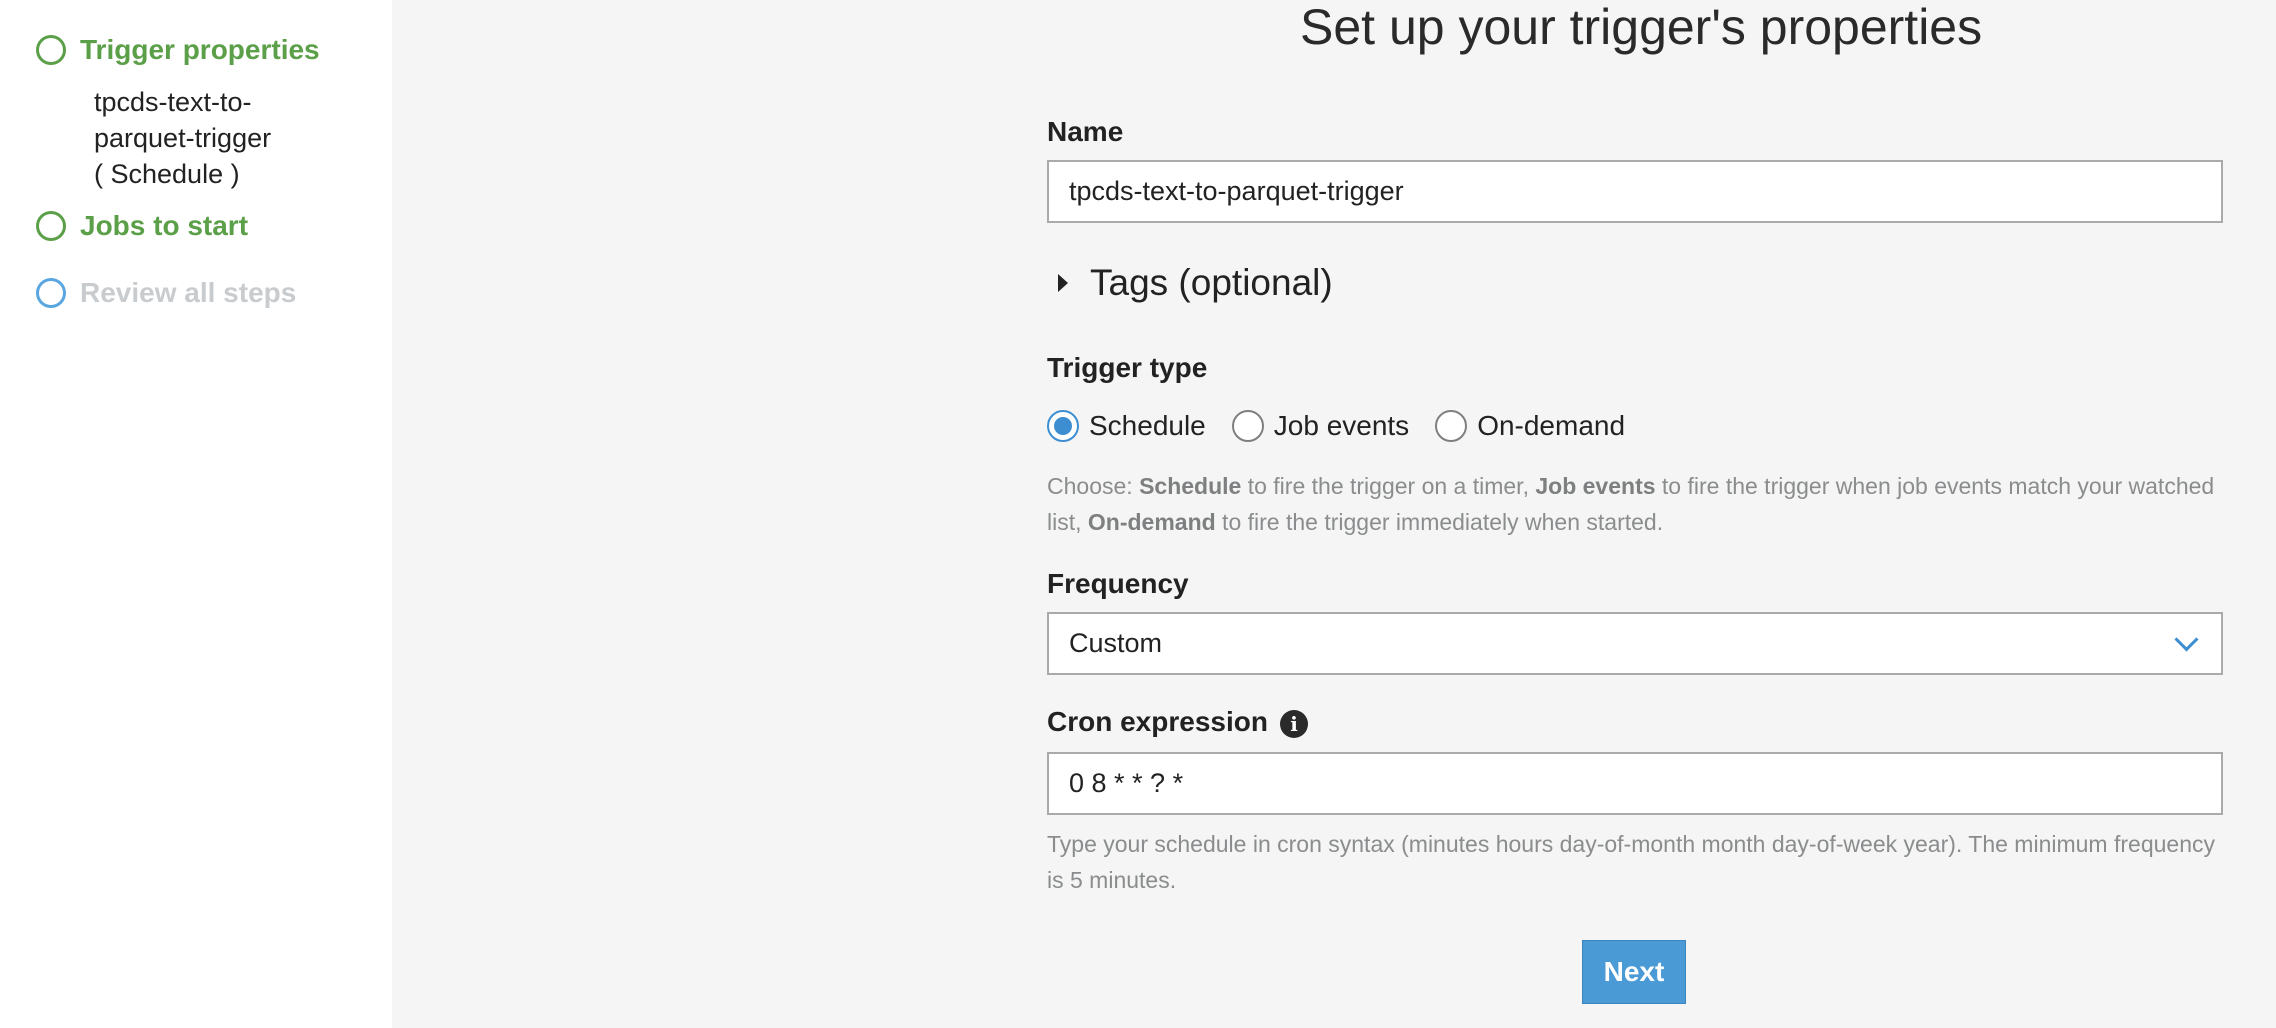 This screenshot has height=1028, width=2276. I want to click on step-trigger-properties: Trigger properties, so click(178, 50).